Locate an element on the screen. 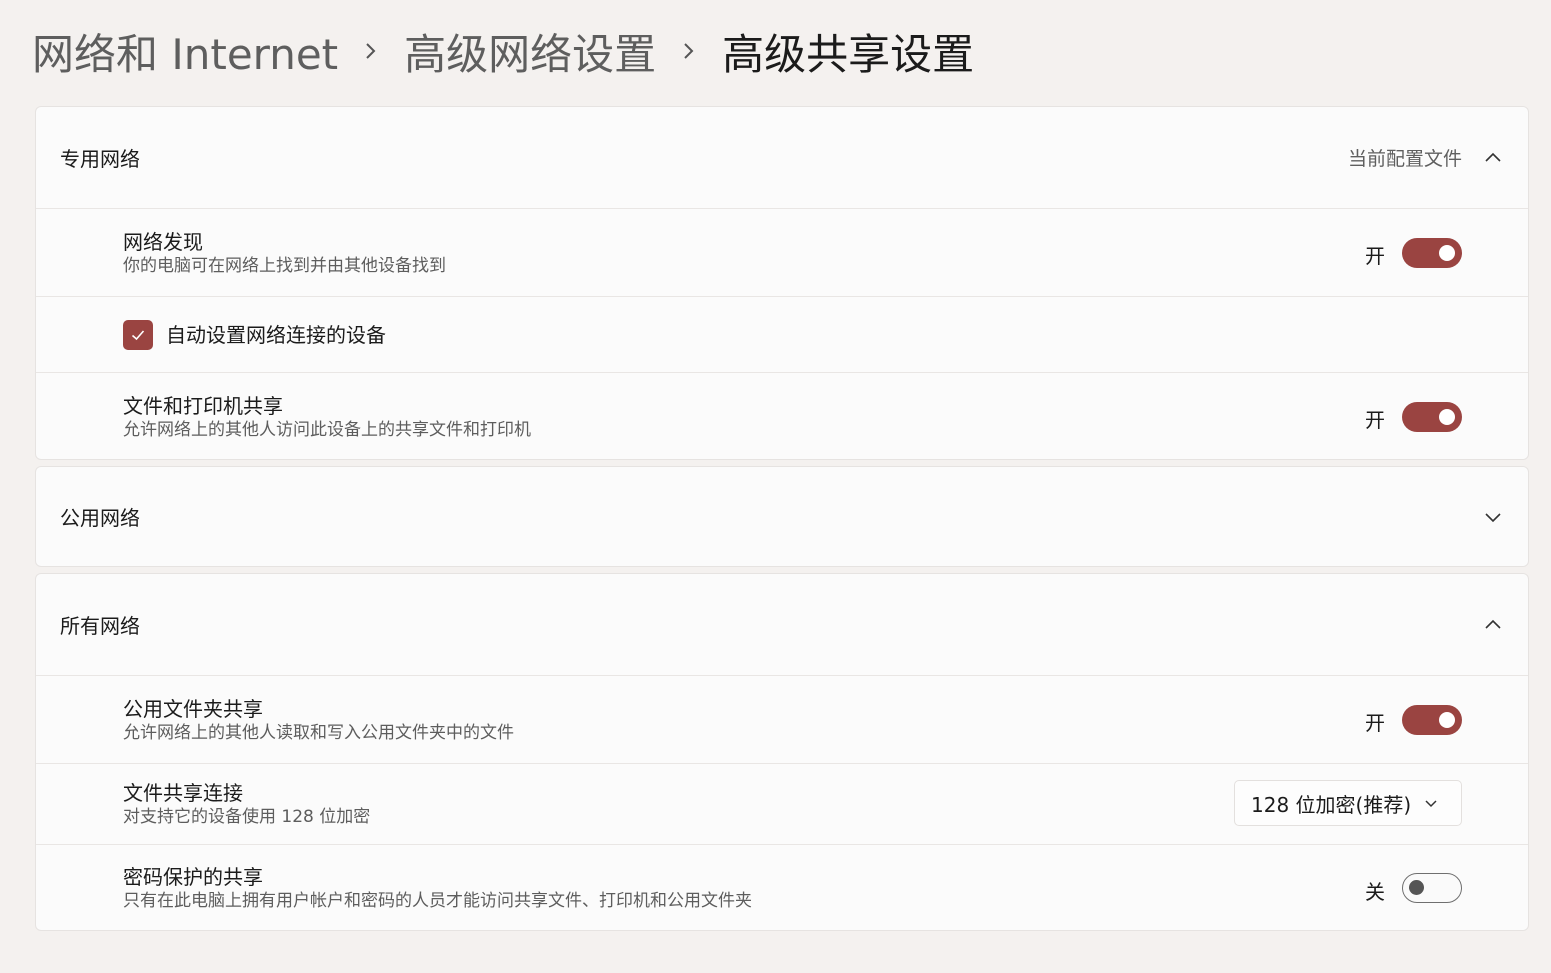  file-printer-sharing-row: 文件和打印机共享 允许网络上的其他人访问此设备上的共享文件和打印机 开 is located at coordinates (782, 415).